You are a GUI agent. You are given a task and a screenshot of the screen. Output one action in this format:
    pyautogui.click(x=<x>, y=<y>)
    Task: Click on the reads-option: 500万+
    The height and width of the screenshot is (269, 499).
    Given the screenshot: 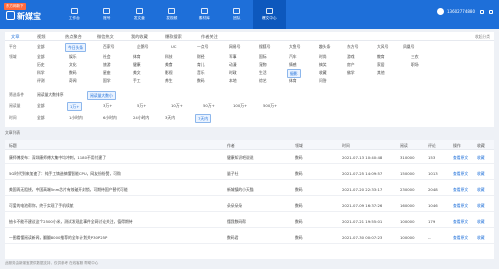 What is the action you would take?
    pyautogui.click(x=270, y=105)
    